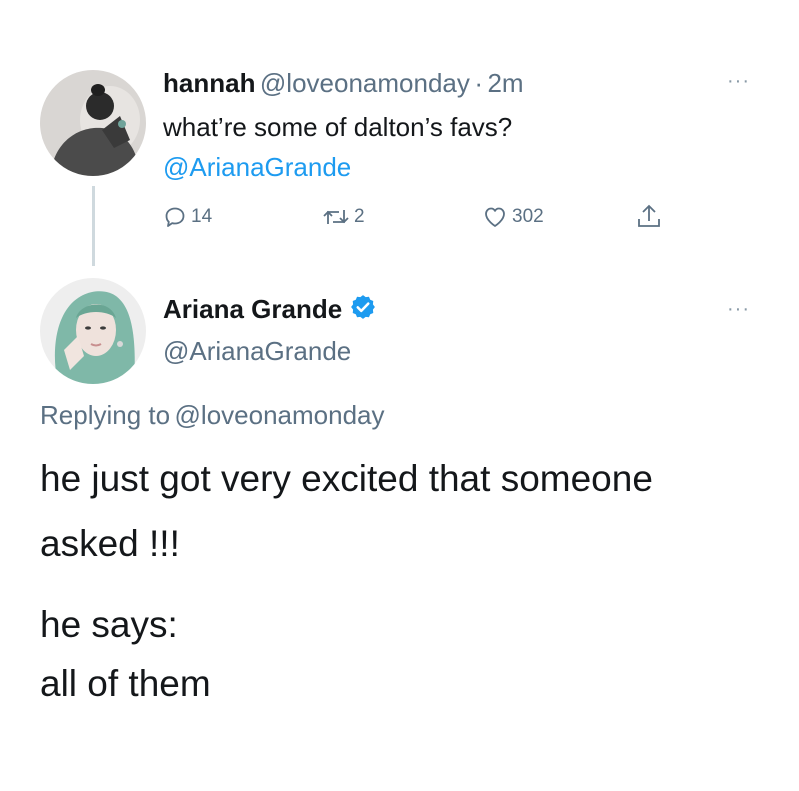 Image resolution: width=799 pixels, height=791 pixels. Describe the element at coordinates (252, 309) in the screenshot. I see `tweet2-display-name: Ariana Grande` at that location.